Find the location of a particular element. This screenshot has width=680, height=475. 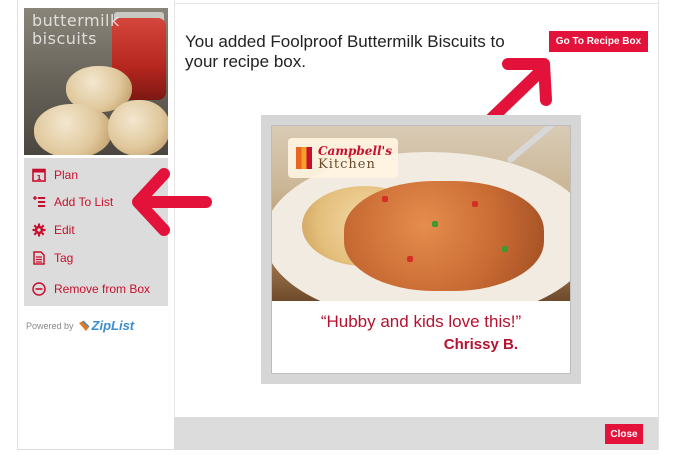

menu-item-remove-from-box: Remove from Box is located at coordinates (91, 289).